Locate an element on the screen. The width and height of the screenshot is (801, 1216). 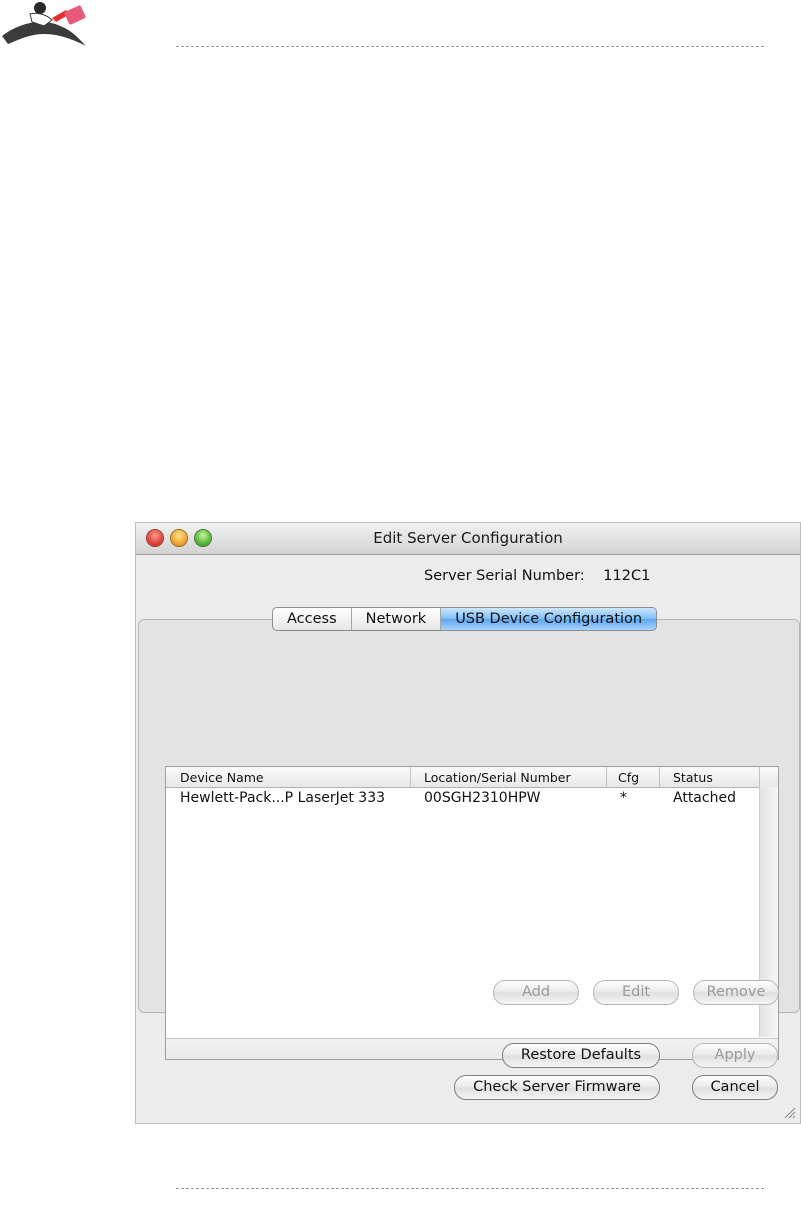
server-serial-row: Server Serial Number: 112C1 is located at coordinates (537, 576).